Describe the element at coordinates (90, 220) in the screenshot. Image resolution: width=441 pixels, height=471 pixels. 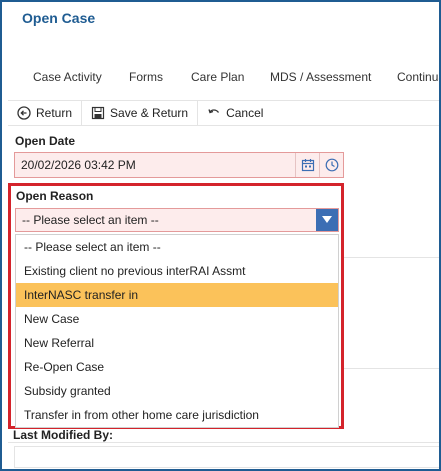
I see `open-reason-selected-value: -- Please select an item --` at that location.